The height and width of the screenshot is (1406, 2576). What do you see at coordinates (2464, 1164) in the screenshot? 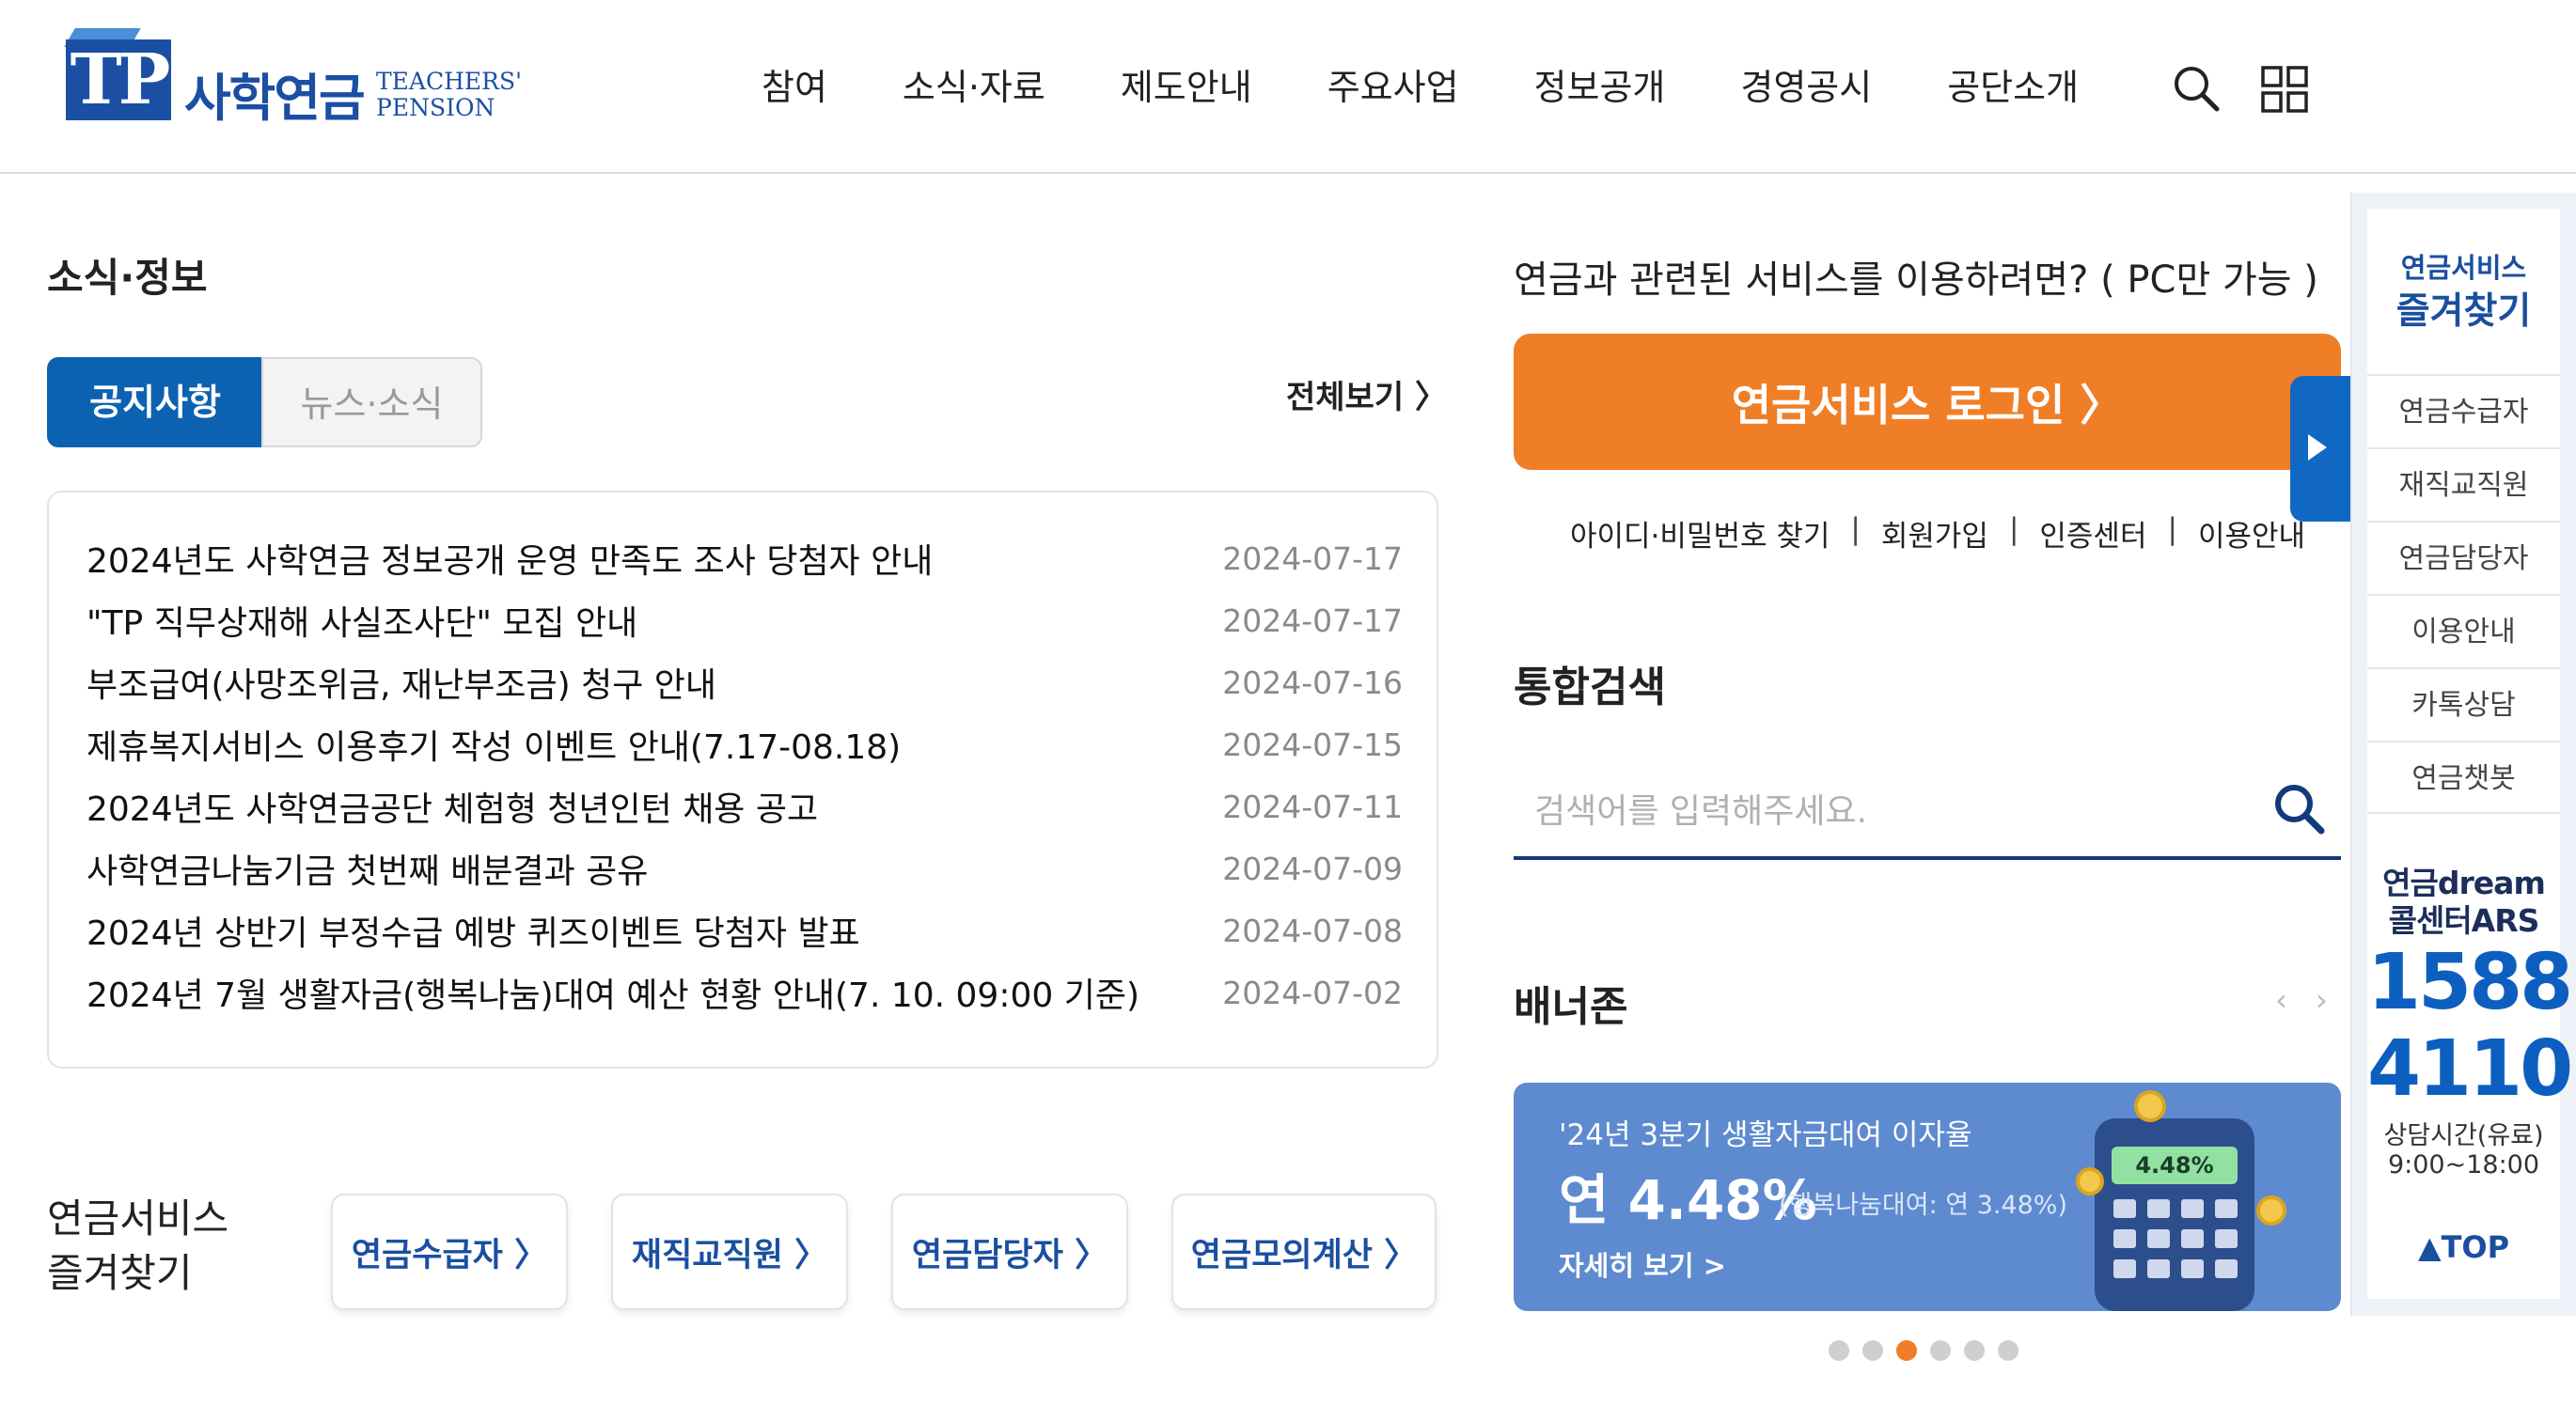
I see `ars-hours-value: 9:00~18:00` at bounding box center [2464, 1164].